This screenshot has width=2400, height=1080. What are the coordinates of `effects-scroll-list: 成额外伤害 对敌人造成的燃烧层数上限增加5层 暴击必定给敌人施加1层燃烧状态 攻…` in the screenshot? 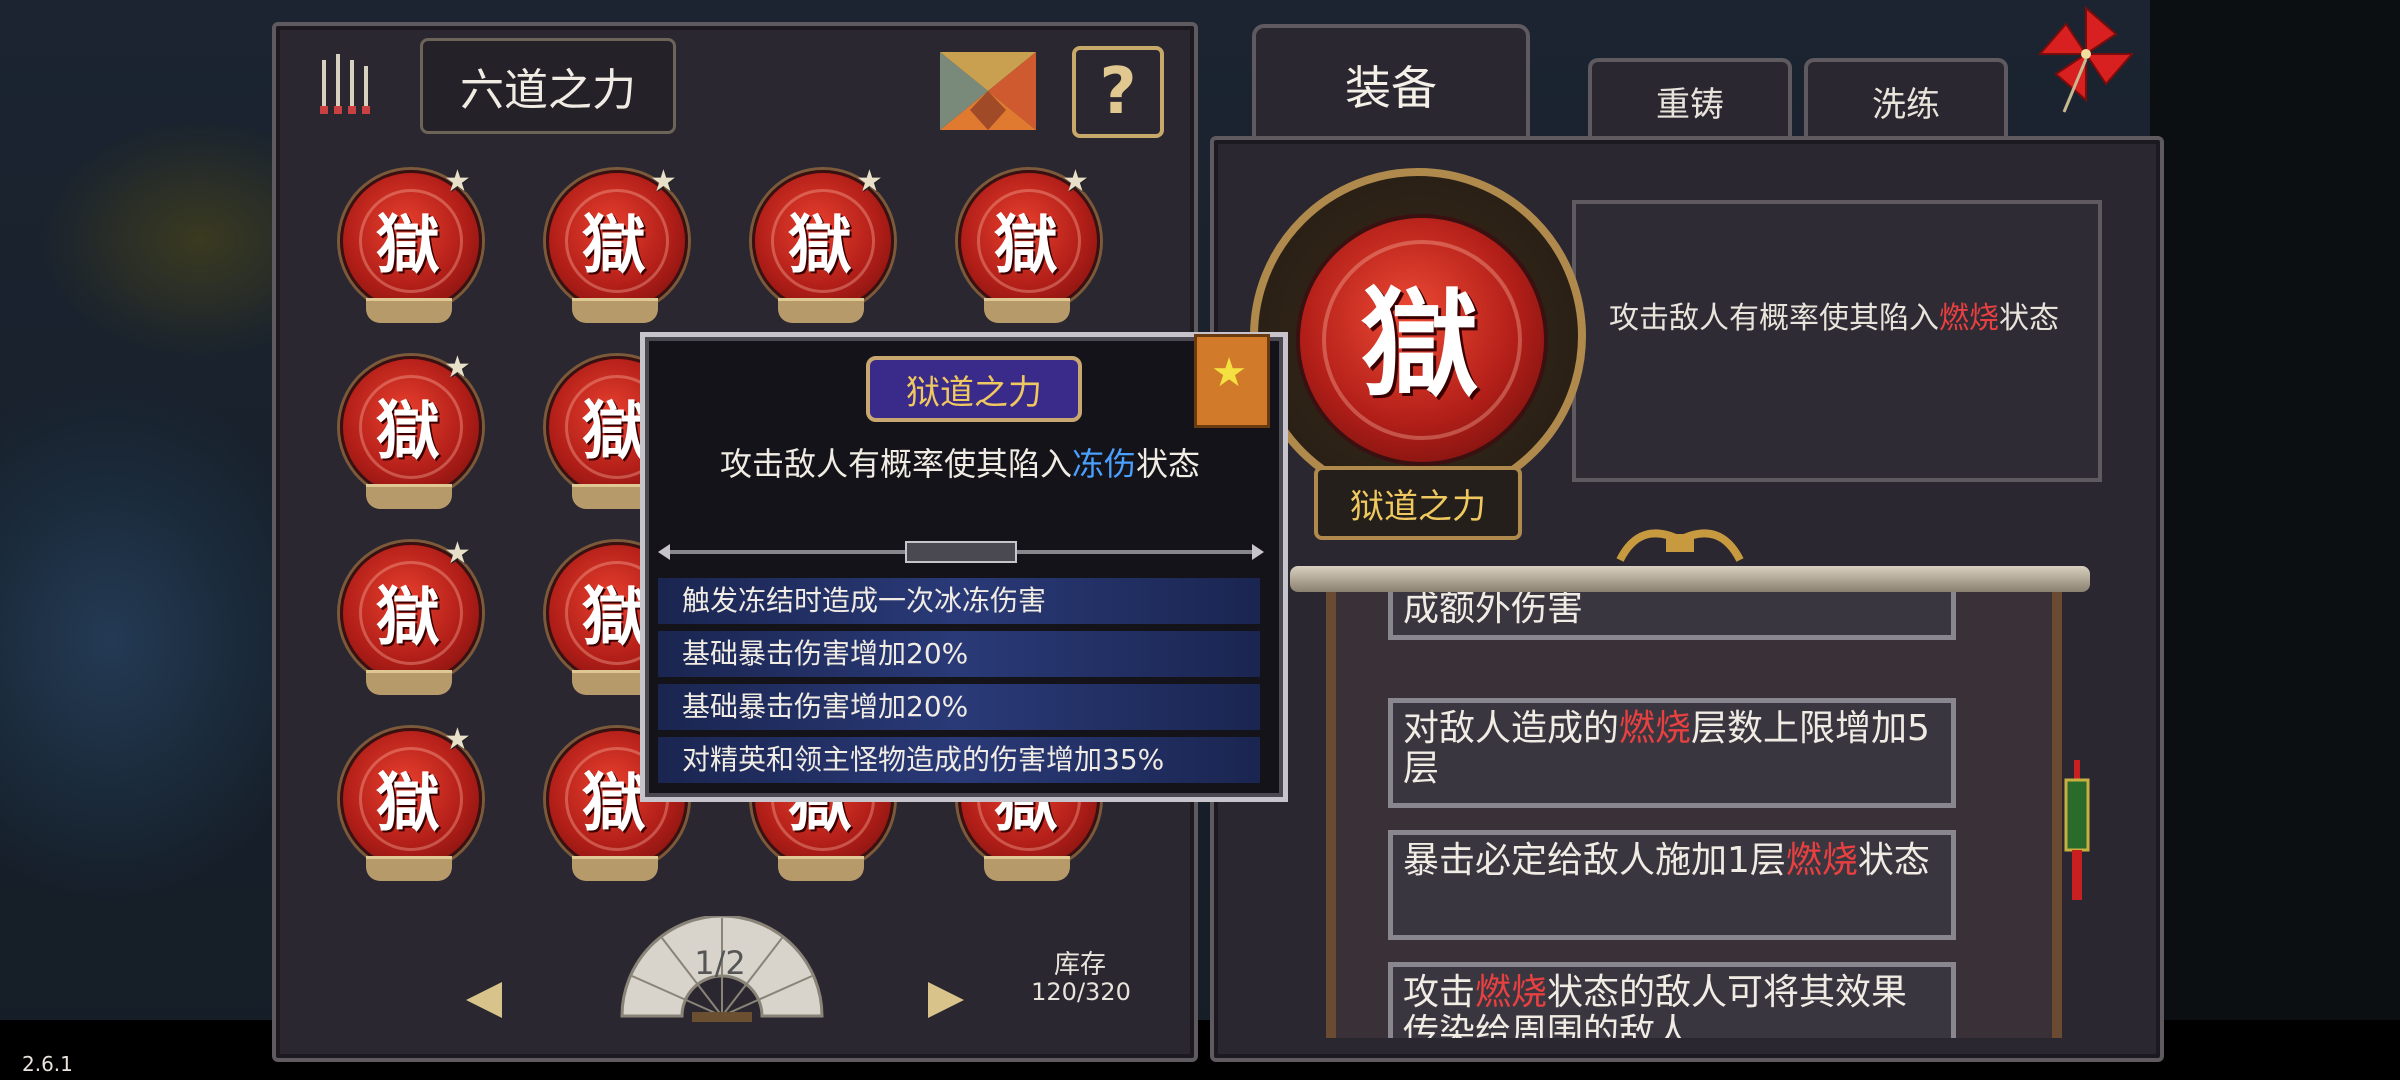 It's located at (1694, 815).